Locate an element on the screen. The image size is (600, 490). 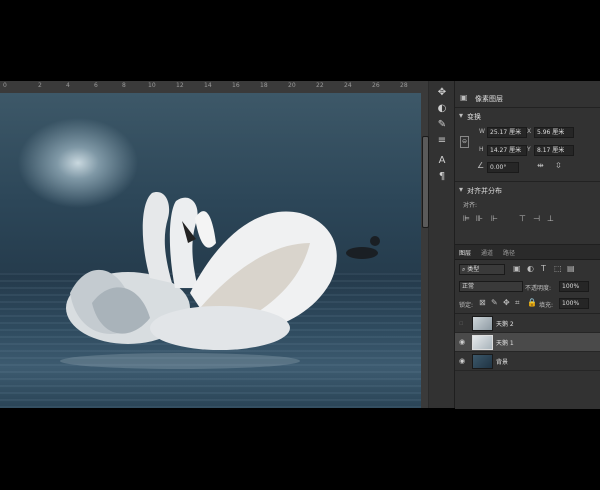
filter-type-icon: T is located at coordinates (543, 269).